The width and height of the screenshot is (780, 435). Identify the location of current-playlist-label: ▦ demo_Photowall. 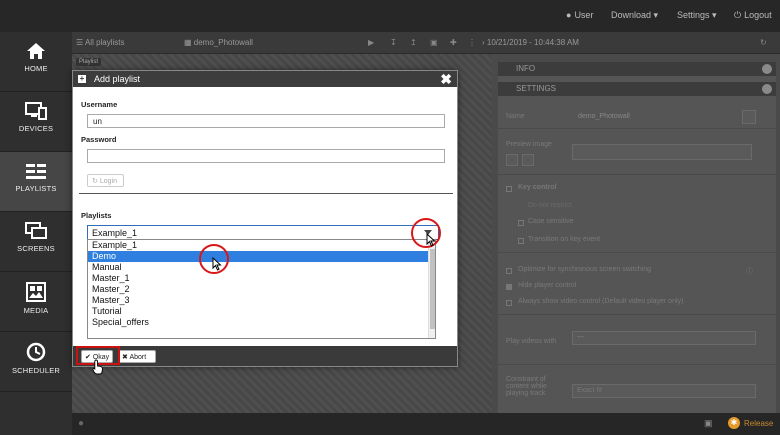
(218, 42).